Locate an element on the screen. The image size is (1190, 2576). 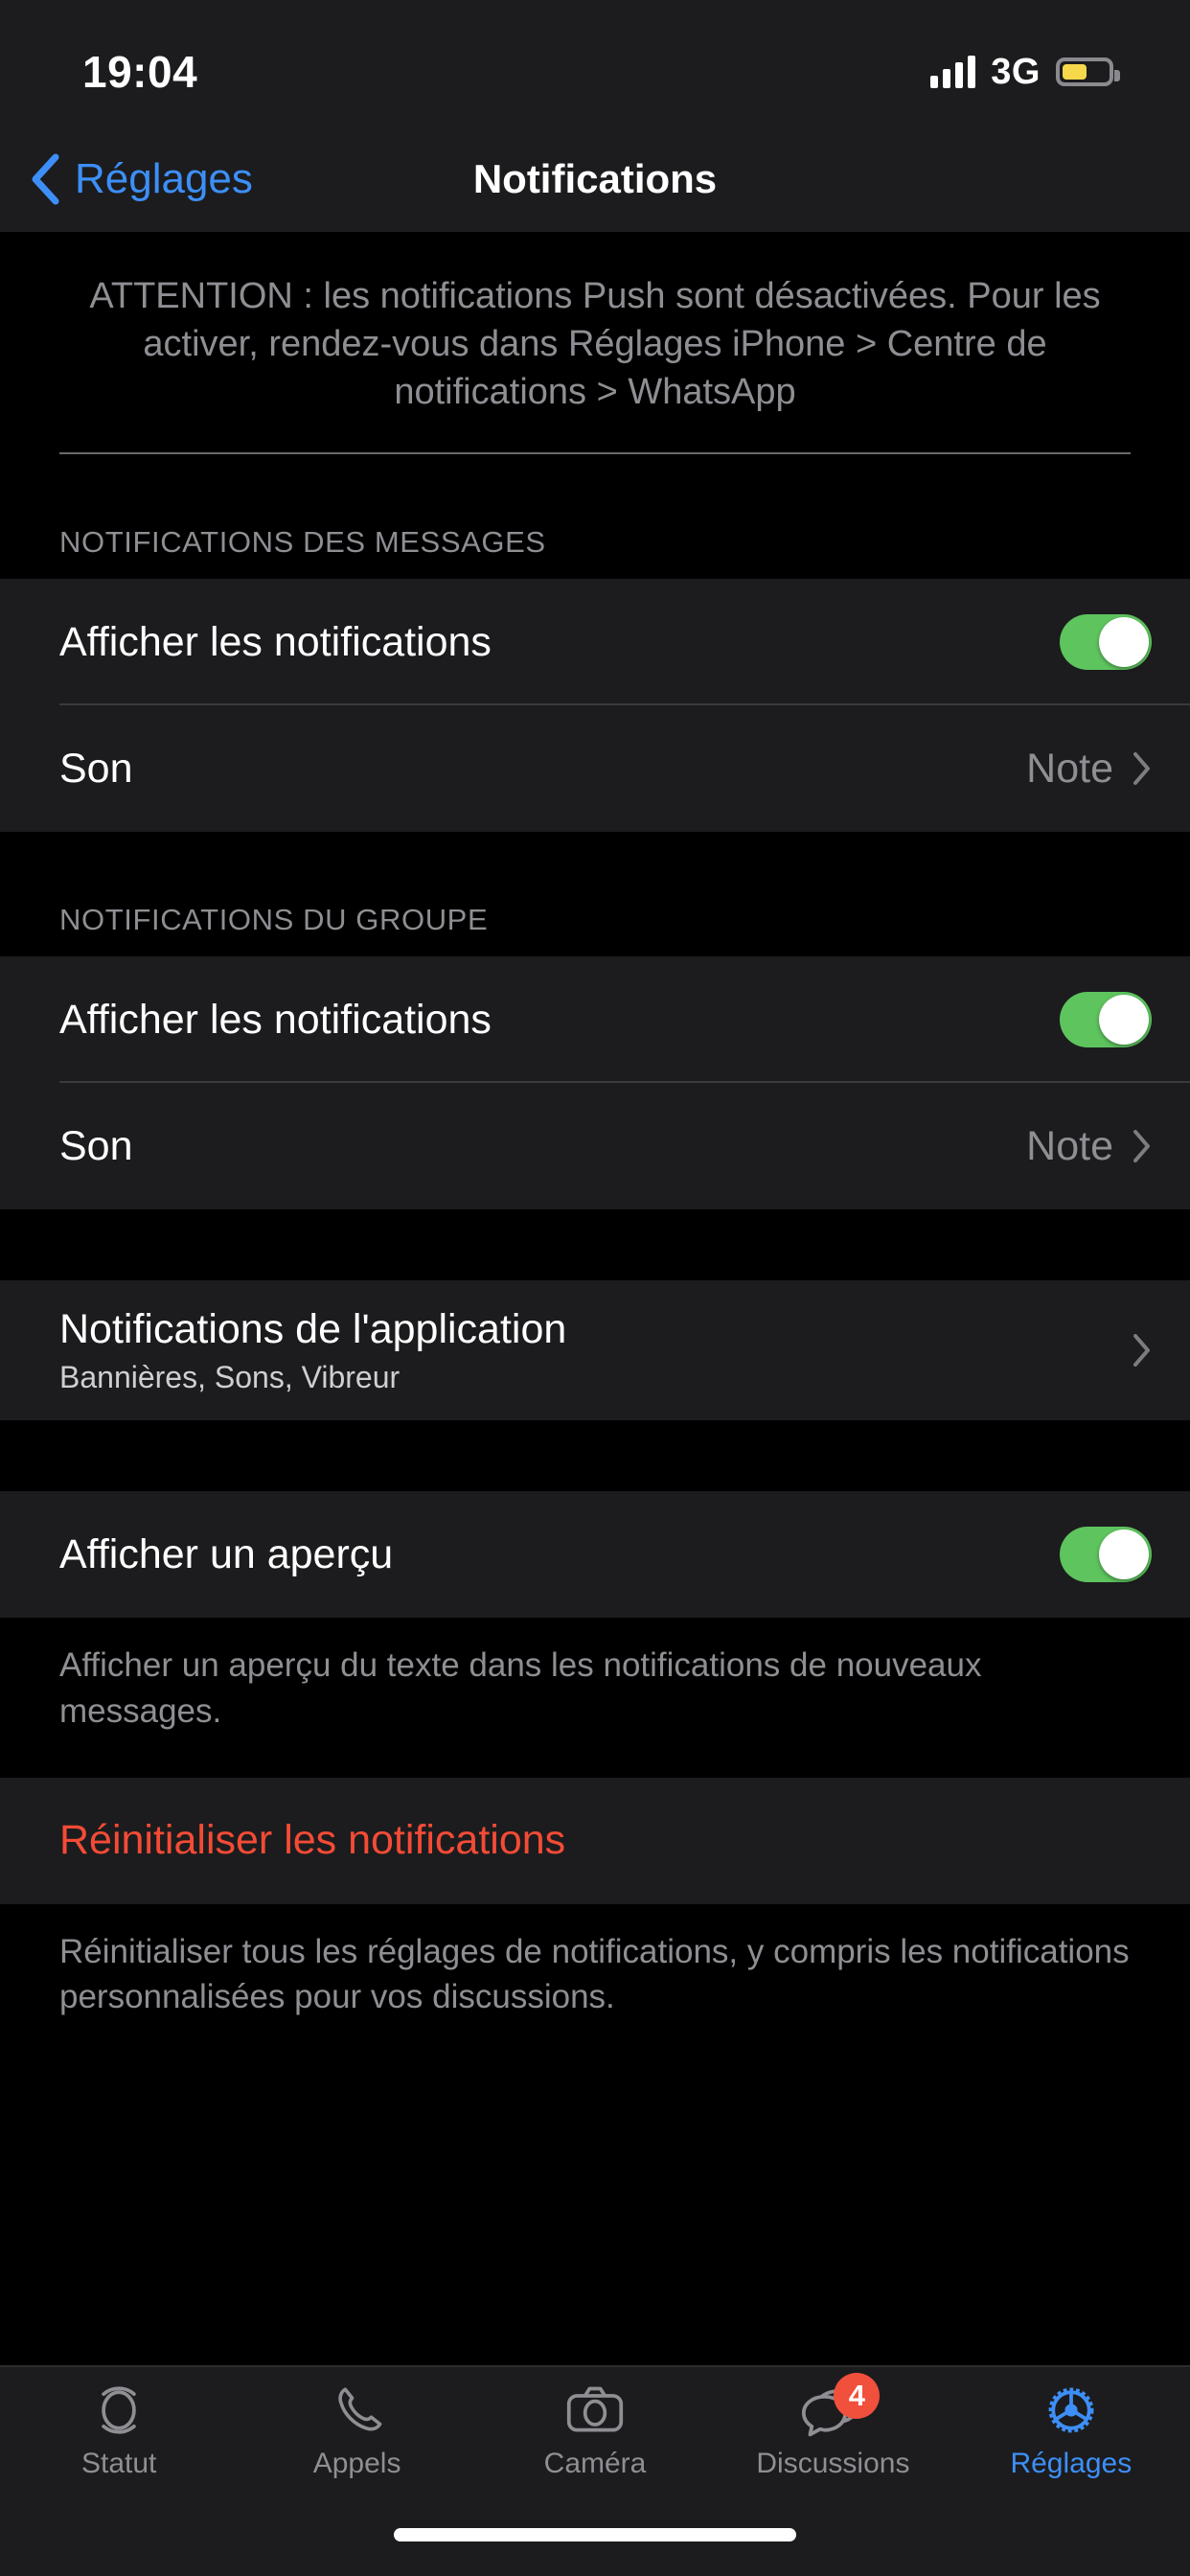
back-button: Réglages is located at coordinates (127, 179).